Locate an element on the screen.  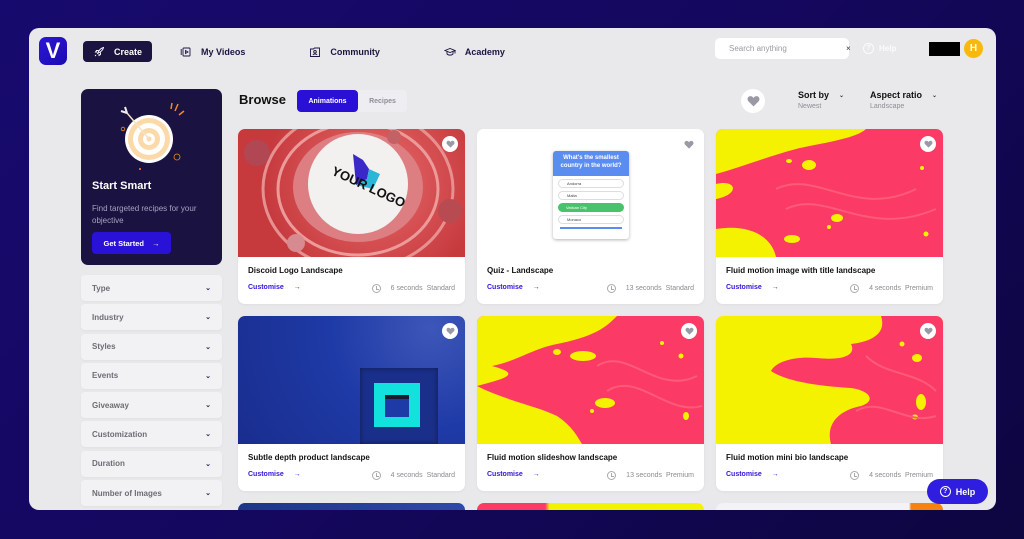
card-meta: 13 seconds Premium is located at coordinates (650, 475).